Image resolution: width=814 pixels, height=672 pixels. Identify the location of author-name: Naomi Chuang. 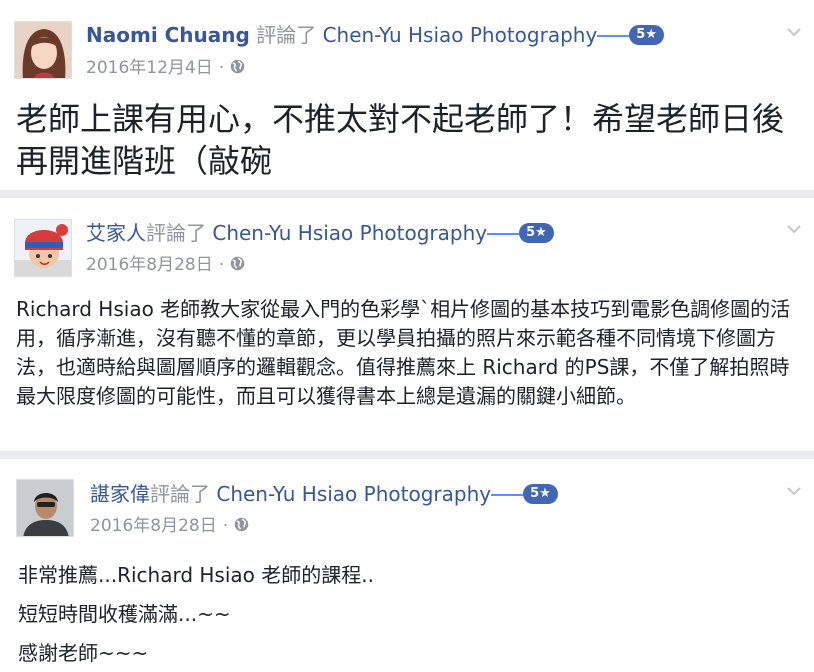
(168, 35).